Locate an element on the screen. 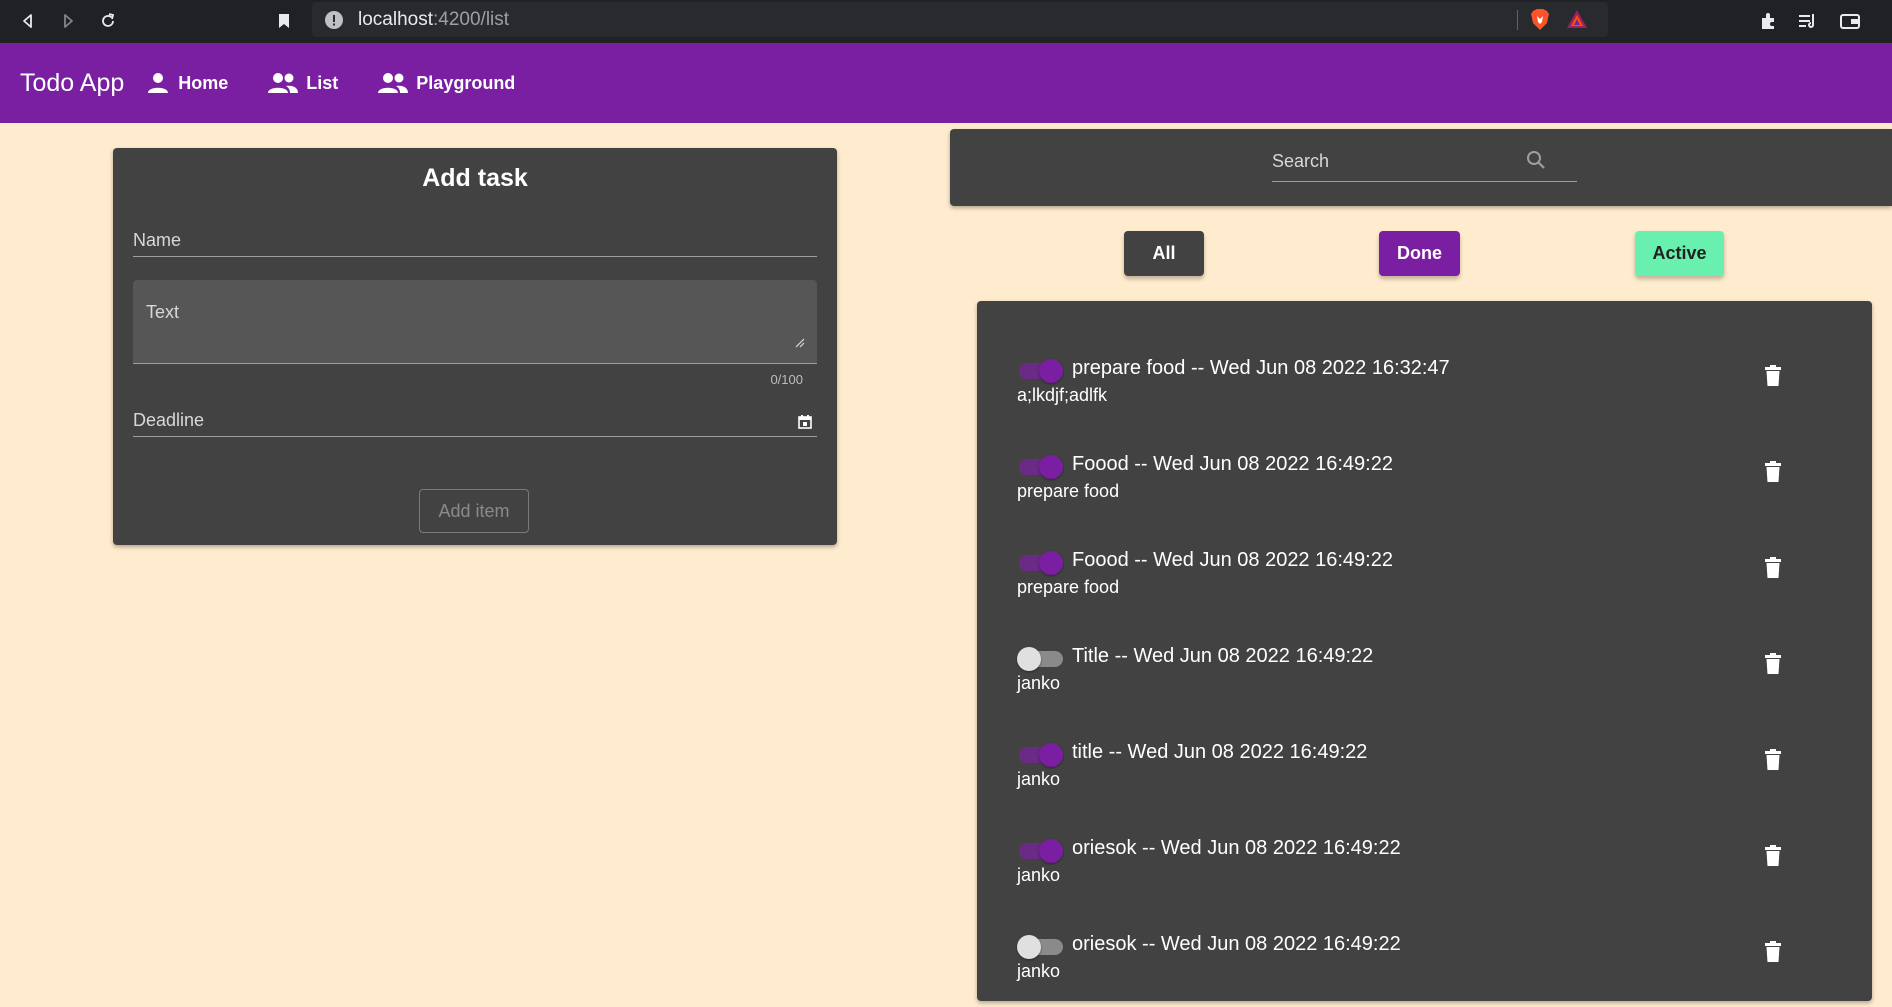 The image size is (1892, 1007). nav-home: Home is located at coordinates (187, 83).